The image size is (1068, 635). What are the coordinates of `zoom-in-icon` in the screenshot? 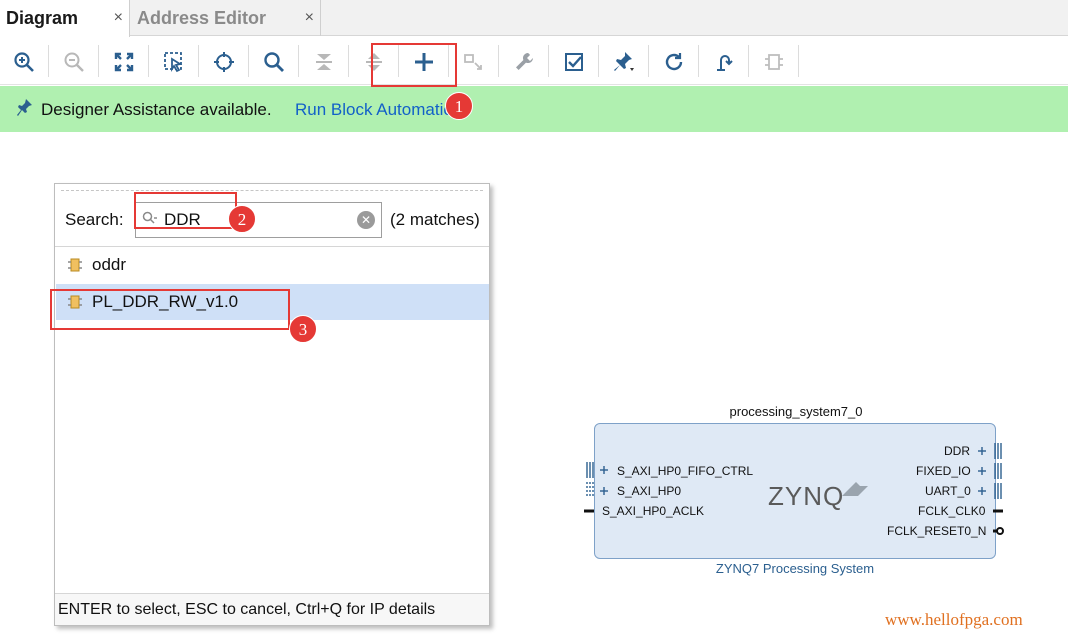 It's located at (24, 62).